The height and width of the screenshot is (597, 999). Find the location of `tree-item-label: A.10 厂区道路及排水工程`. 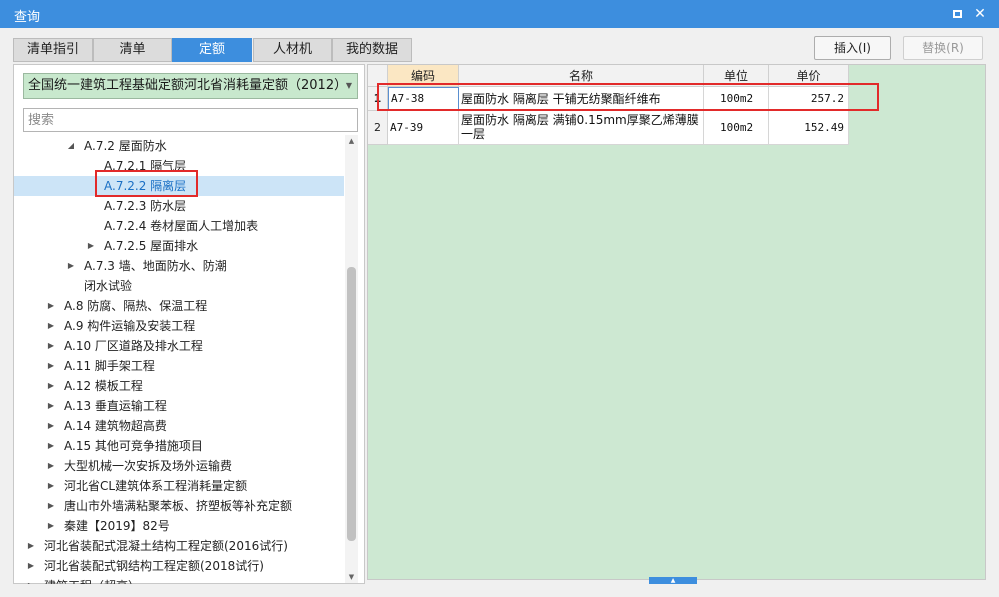

tree-item-label: A.10 厂区道路及排水工程 is located at coordinates (133, 346).